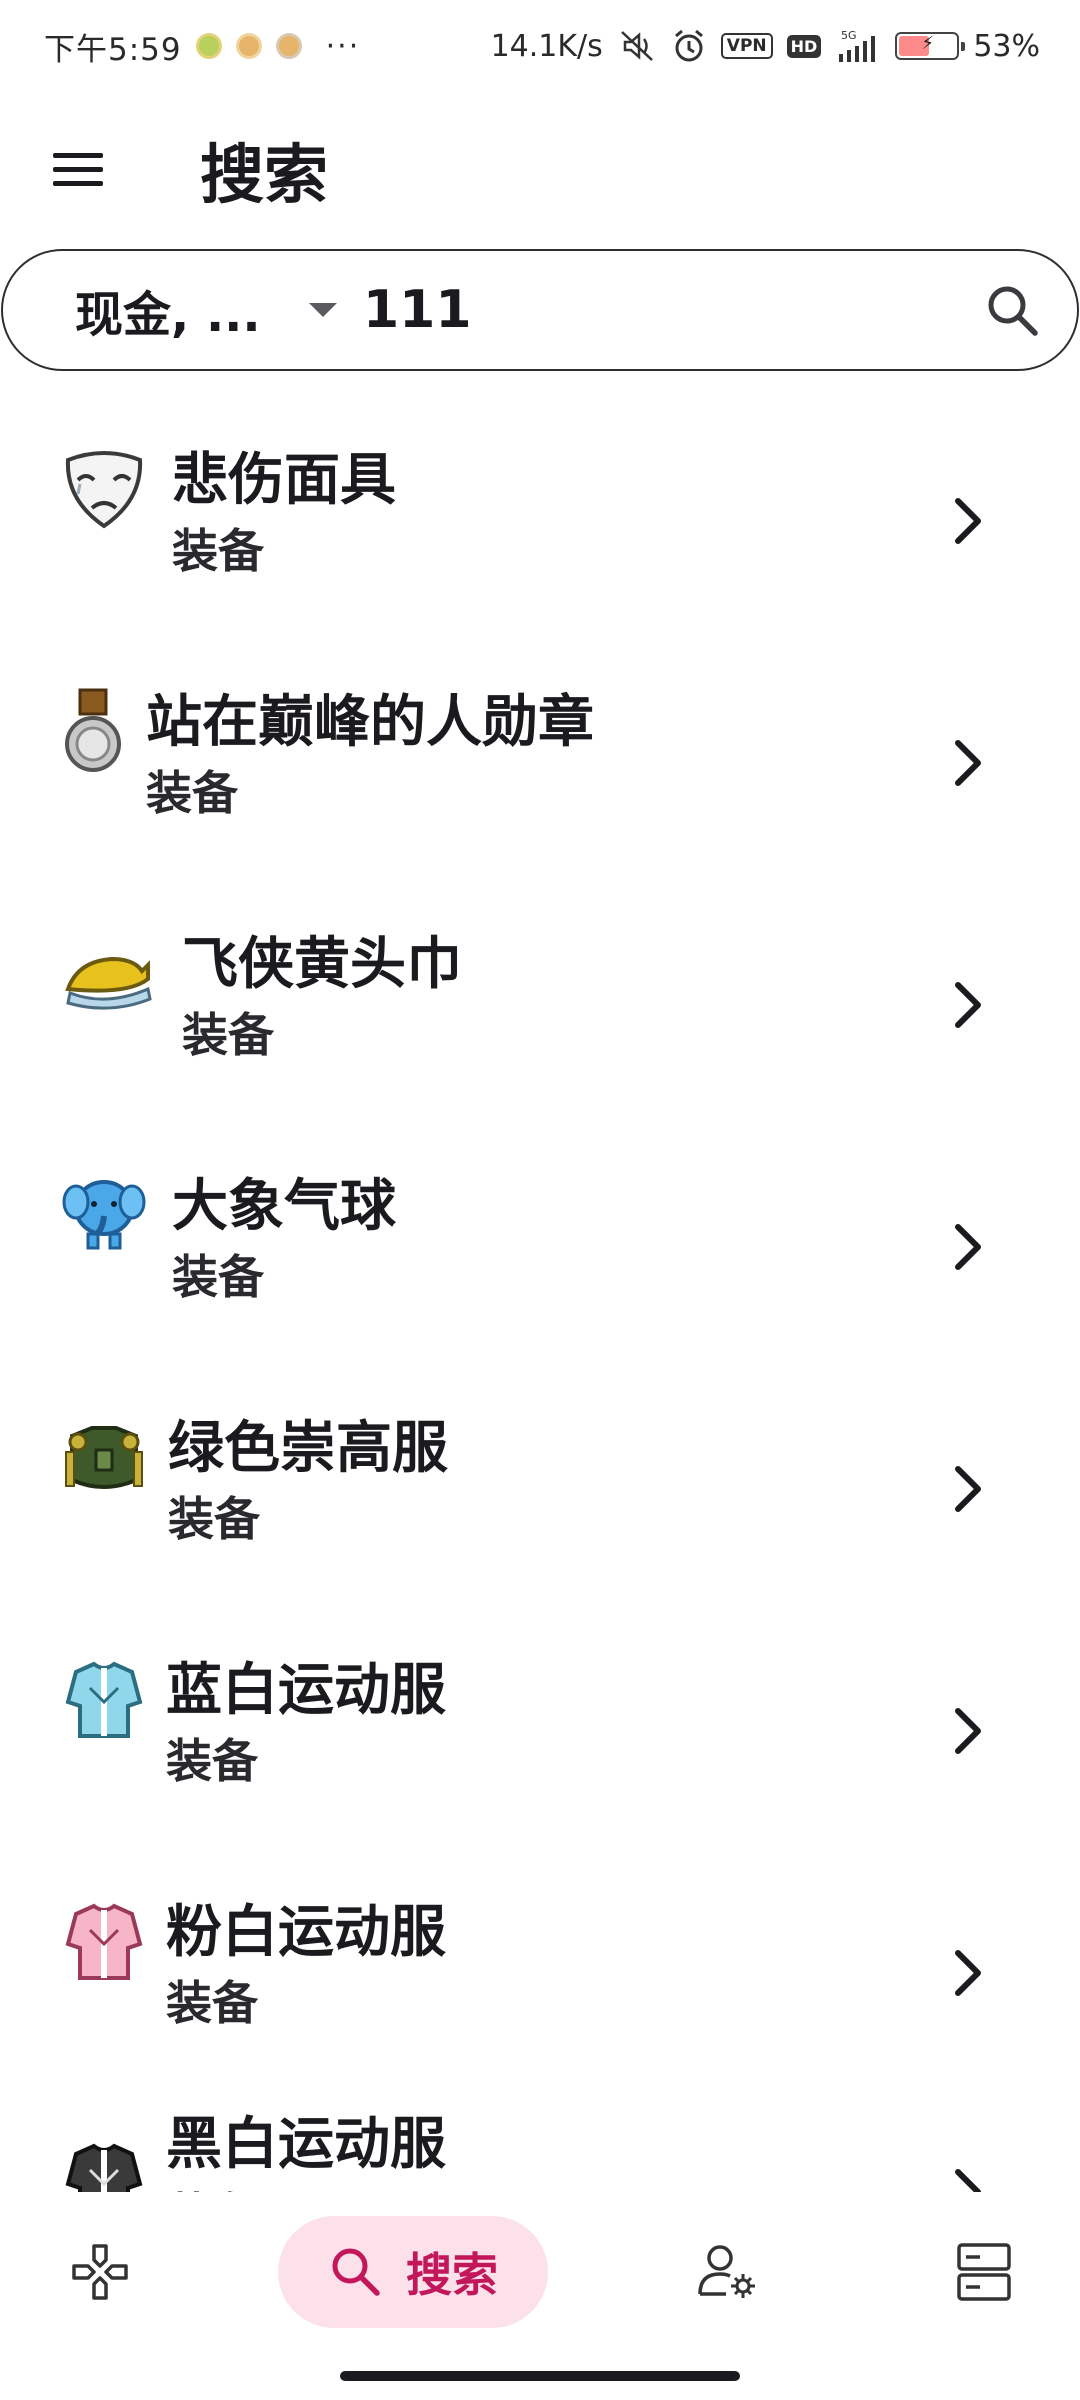 Image resolution: width=1080 pixels, height=2400 pixels. I want to click on nav-item-account-settings, so click(728, 2272).